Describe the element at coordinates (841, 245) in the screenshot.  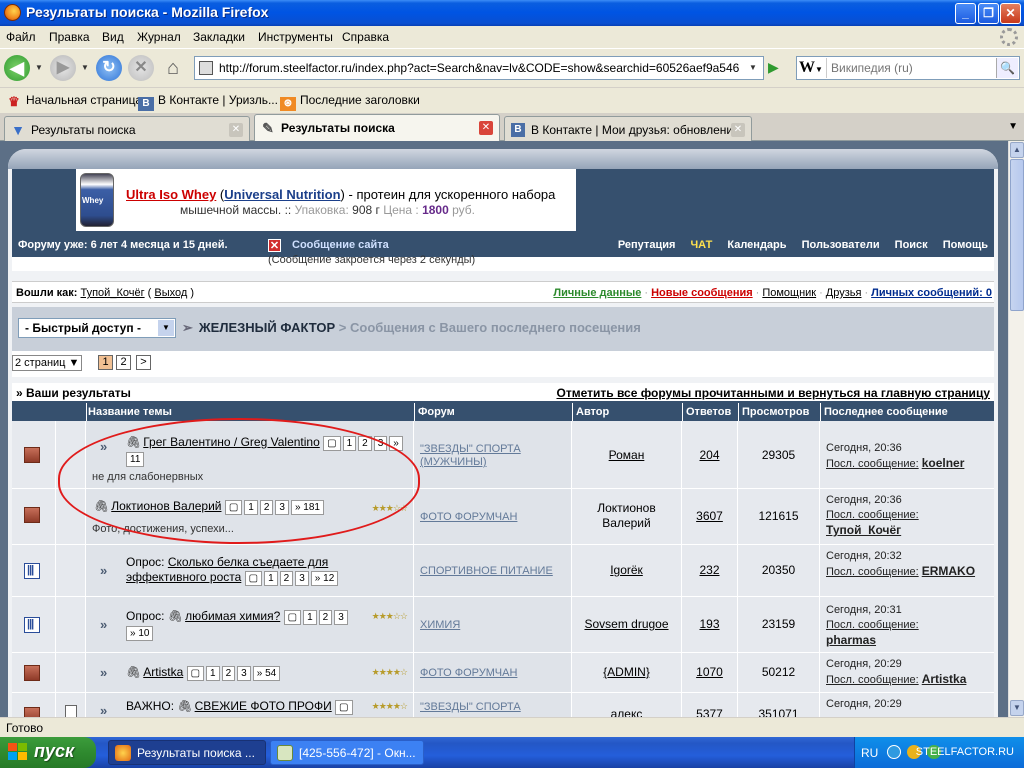
I see `nav-users: Пользователи` at that location.